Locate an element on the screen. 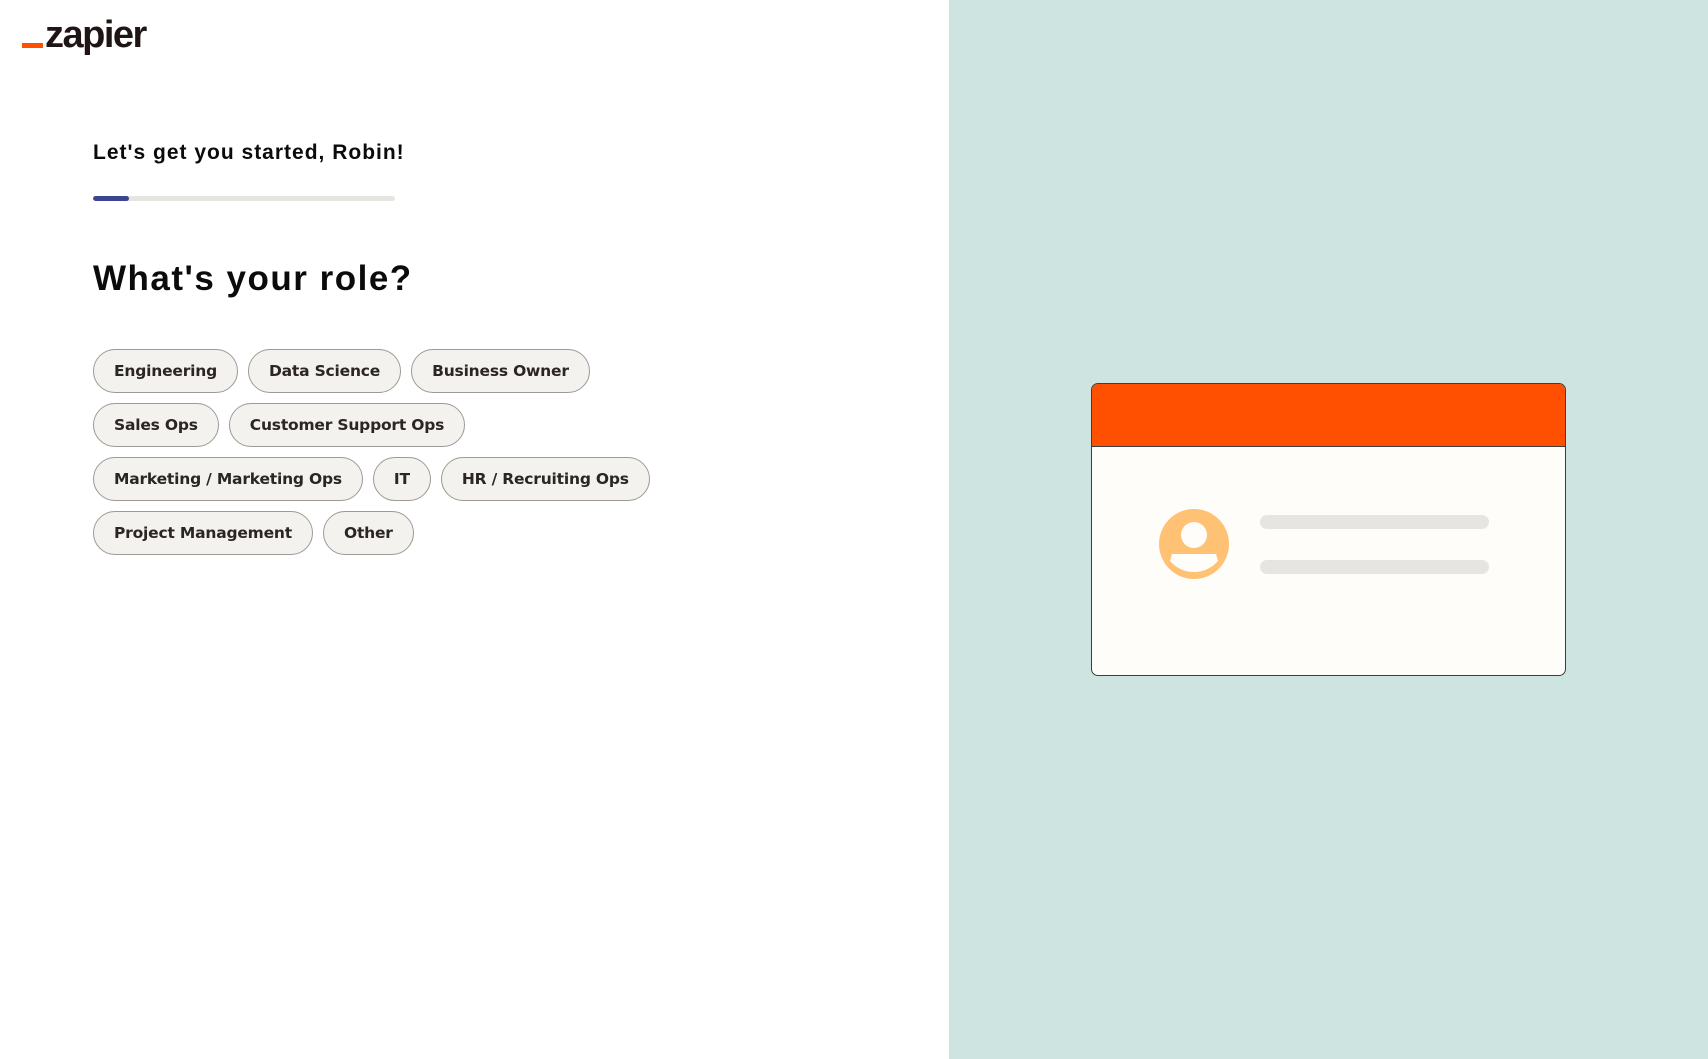 This screenshot has height=1059, width=1708. progress-bar is located at coordinates (244, 198).